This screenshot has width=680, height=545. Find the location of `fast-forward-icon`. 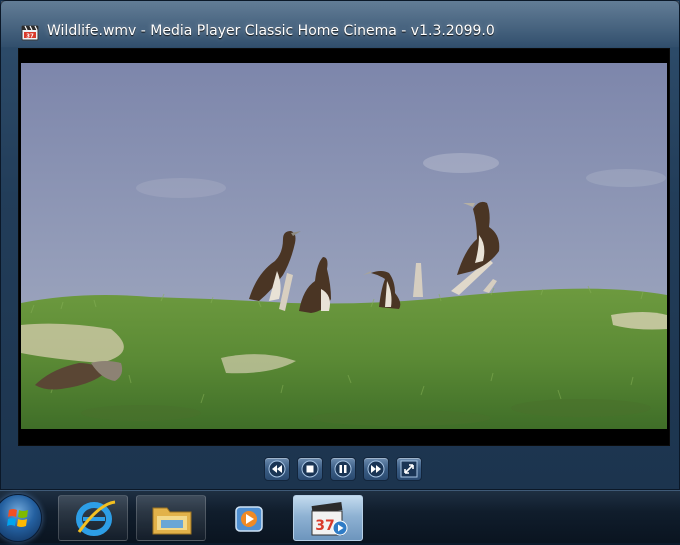

fast-forward-icon is located at coordinates (376, 469).